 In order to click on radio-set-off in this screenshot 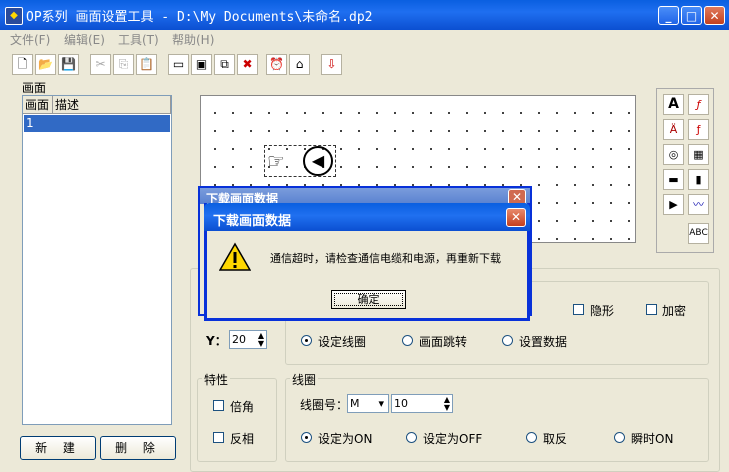, I will do `click(411, 437)`.